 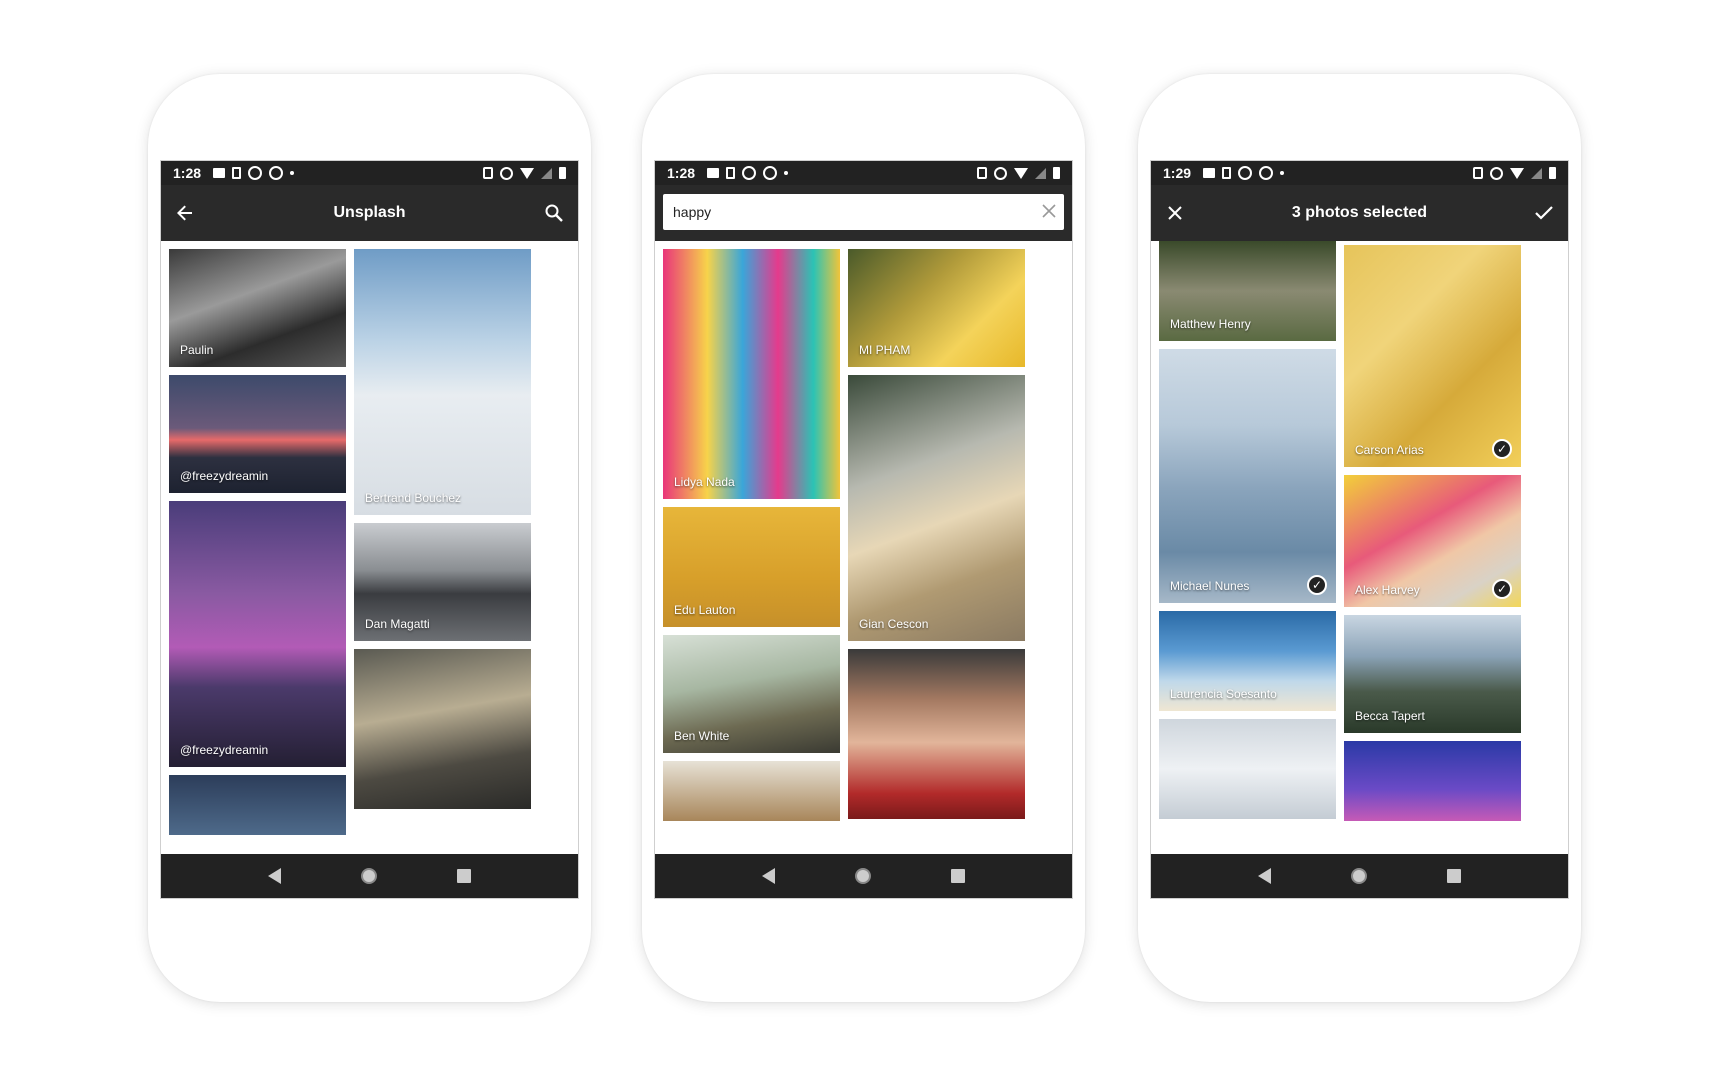 What do you see at coordinates (1177, 173) in the screenshot?
I see `status-time: 1:29` at bounding box center [1177, 173].